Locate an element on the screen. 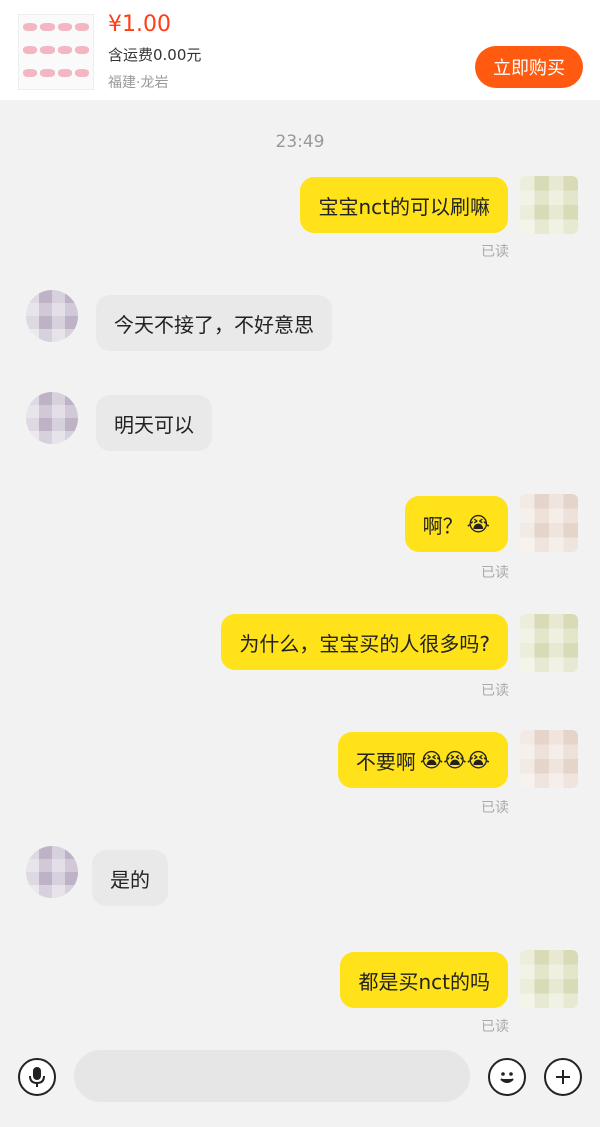  message-bubble-received: 今天不接了，不好意思 is located at coordinates (214, 323).